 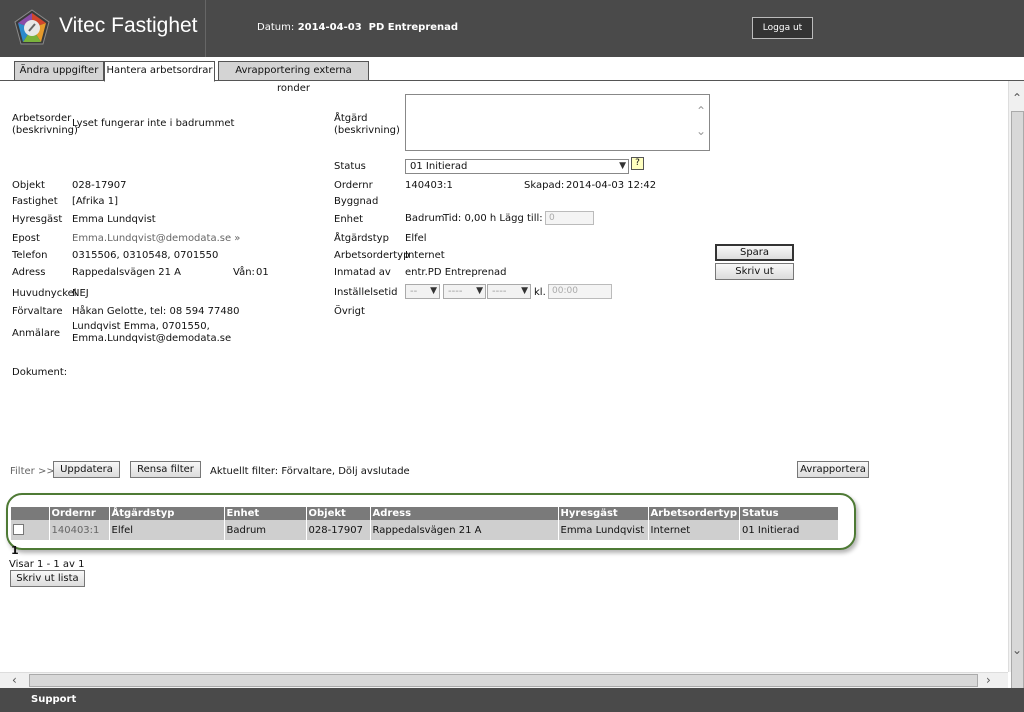 I want to click on van-label: Vån:, so click(x=244, y=272).